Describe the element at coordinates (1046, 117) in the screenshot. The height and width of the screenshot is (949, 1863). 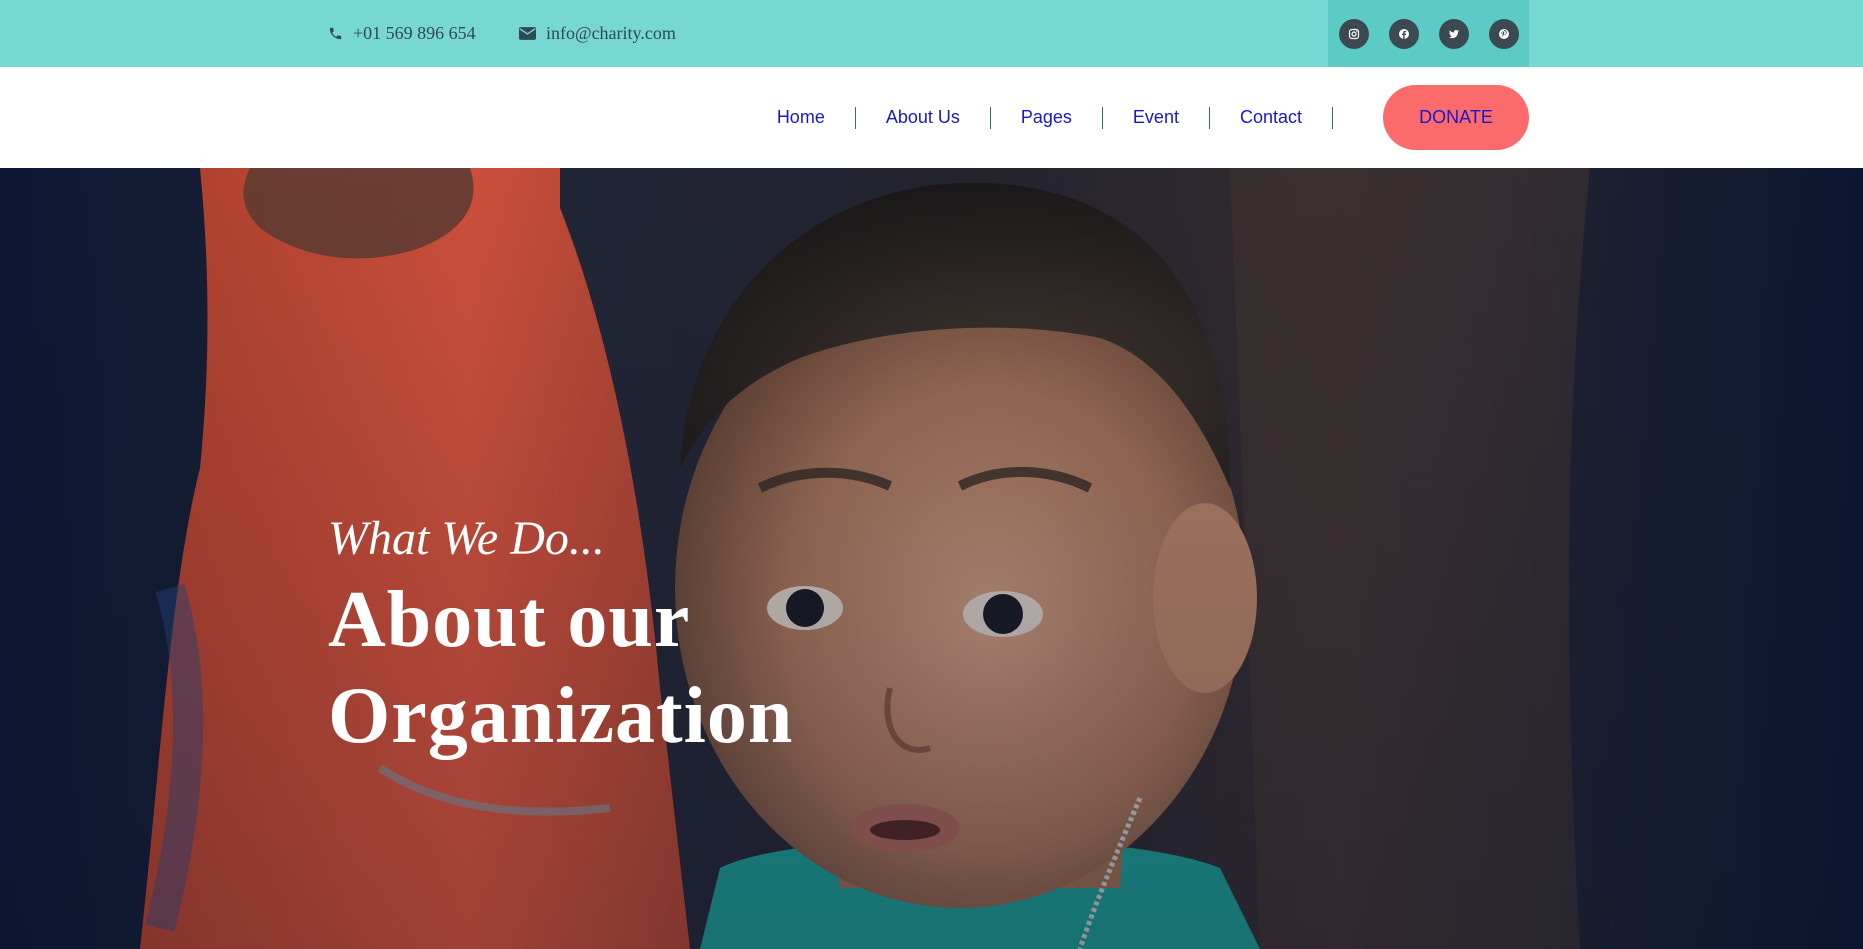
I see `nav-item-pages: Pages` at that location.